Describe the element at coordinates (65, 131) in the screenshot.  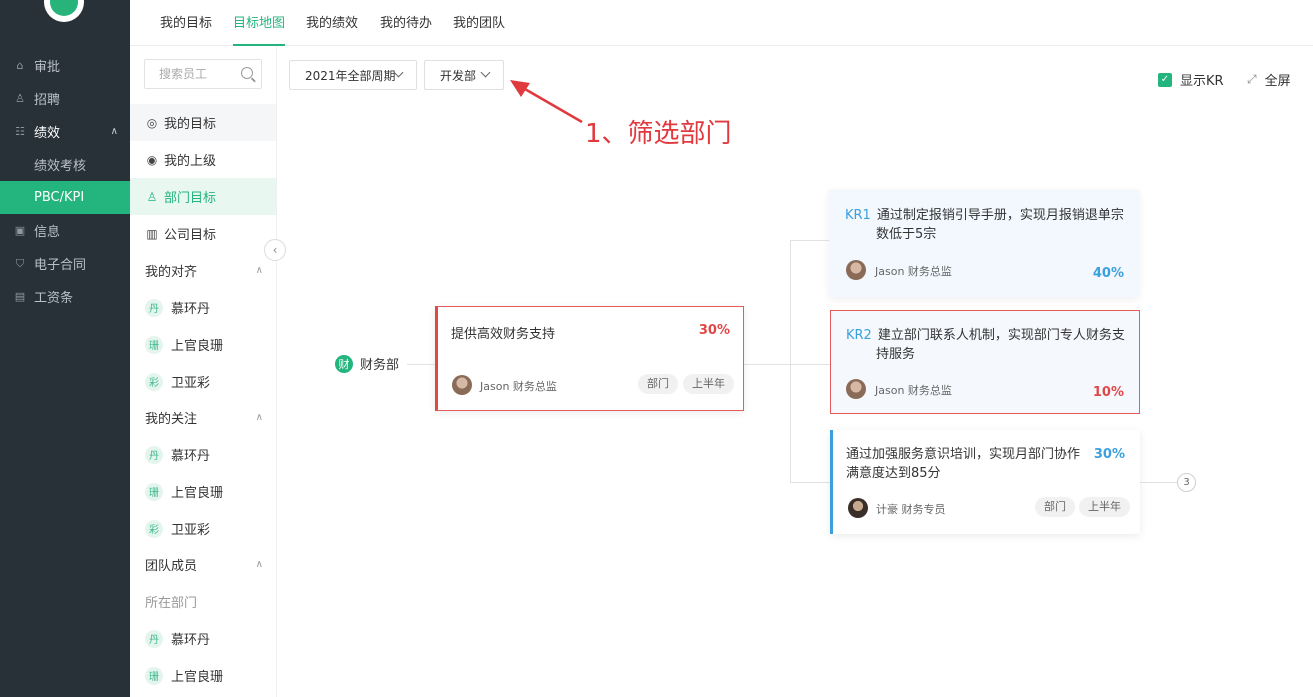
I see `nav-group-performance: ☷ 绩效 ∧` at that location.